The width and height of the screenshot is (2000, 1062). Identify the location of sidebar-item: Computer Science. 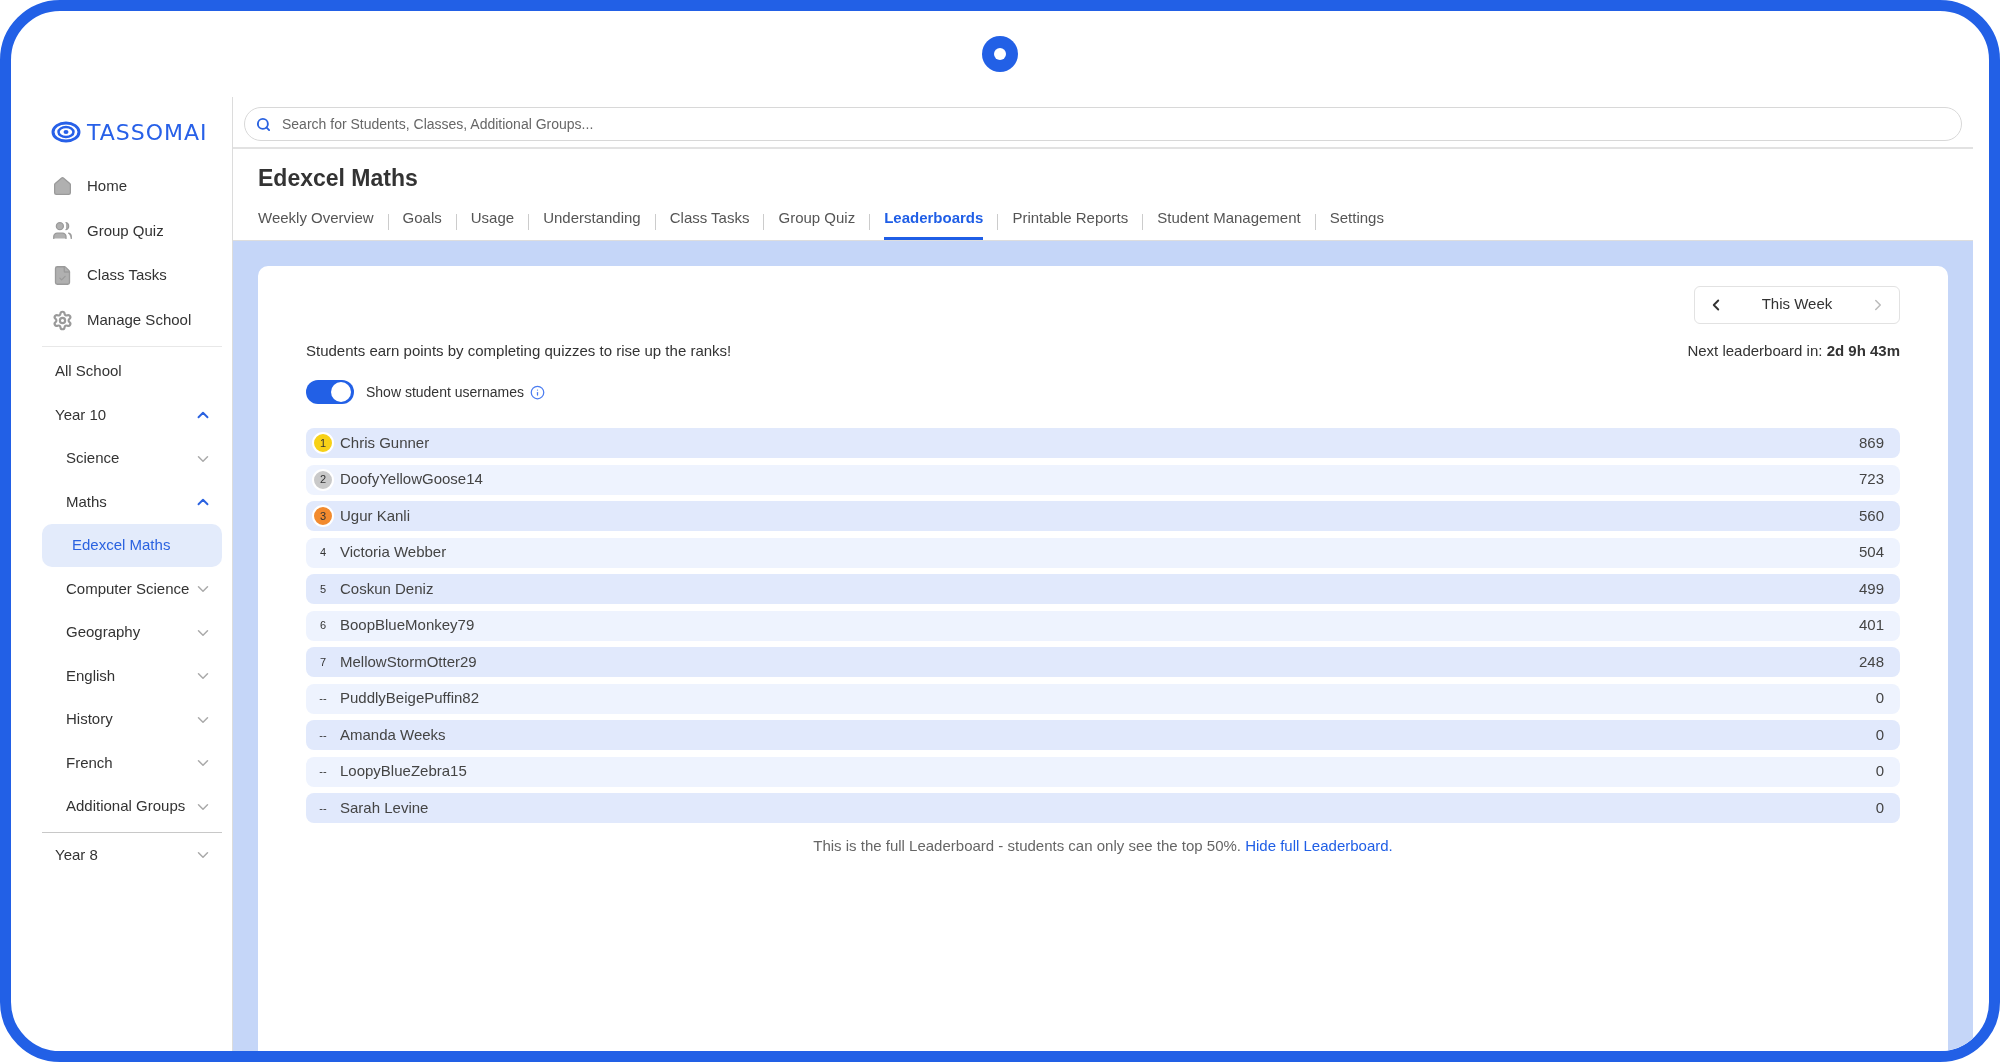
(132, 589).